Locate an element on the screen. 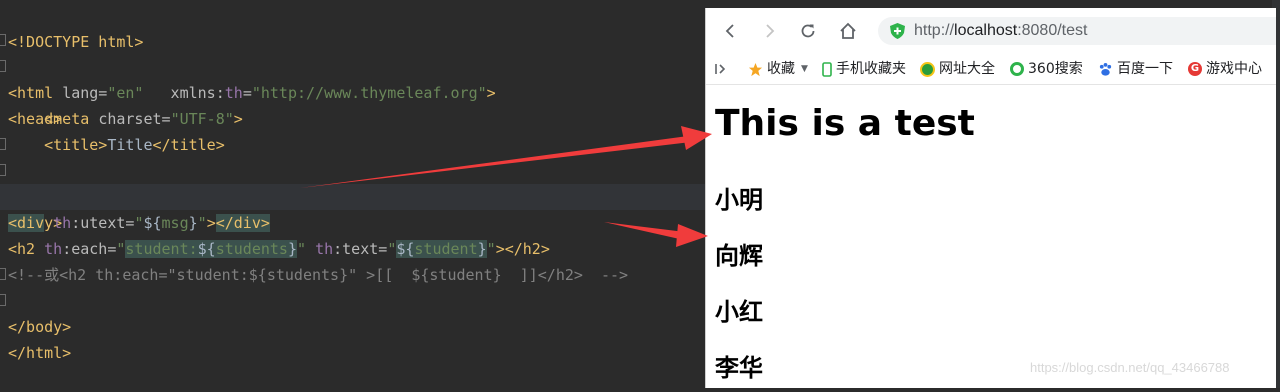 This screenshot has height=392, width=1280. address-bar: http://localhost:8080/test is located at coordinates (1077, 31).